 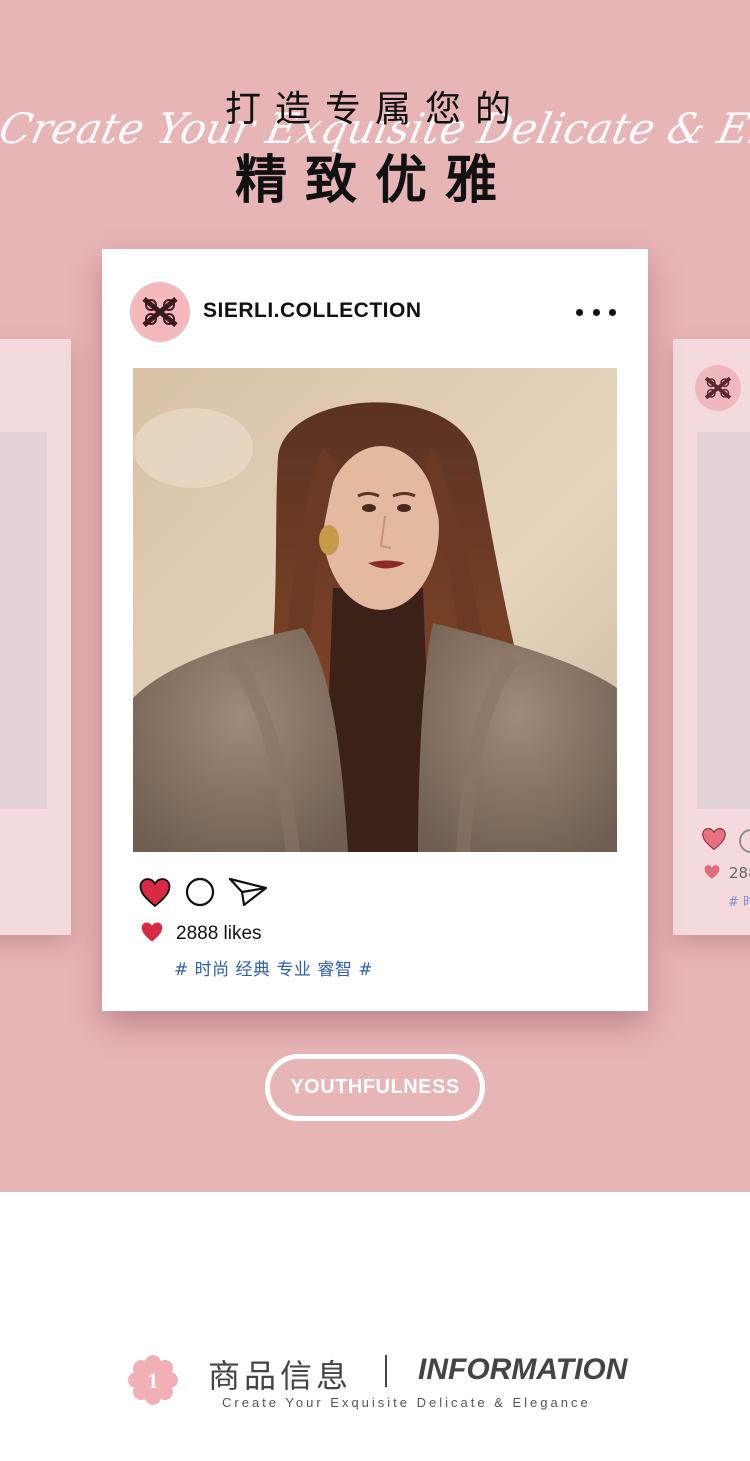 I want to click on flower-number-badge: 1, so click(x=153, y=1380).